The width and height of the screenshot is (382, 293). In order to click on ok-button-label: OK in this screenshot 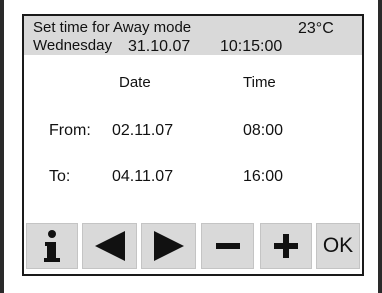, I will do `click(338, 245)`.